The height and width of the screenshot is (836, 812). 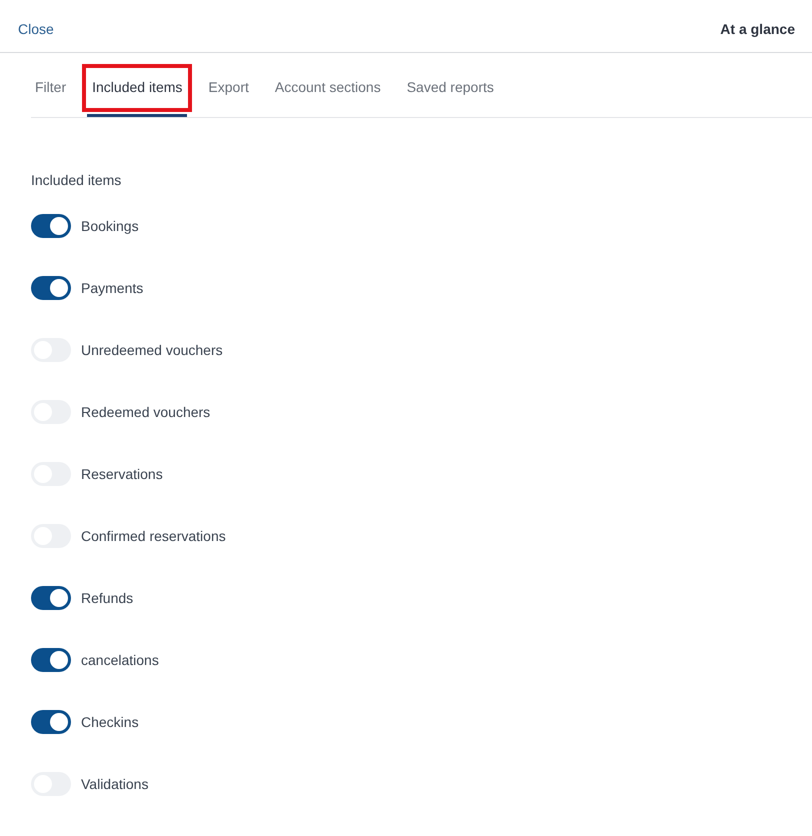 What do you see at coordinates (107, 598) in the screenshot?
I see `toggle-label: Refunds` at bounding box center [107, 598].